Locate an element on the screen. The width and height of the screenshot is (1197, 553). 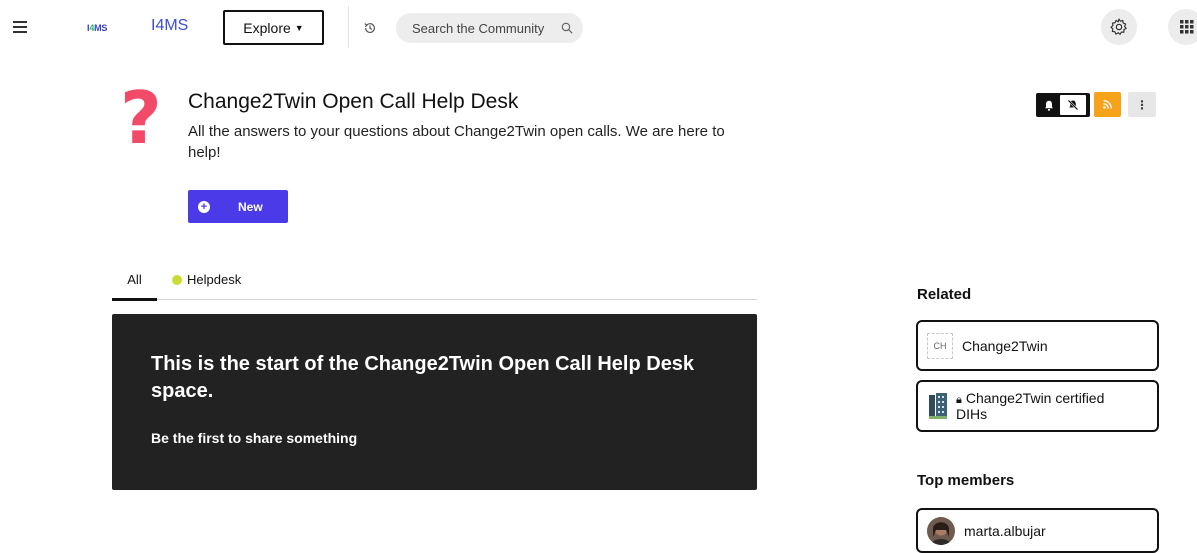
space-avatar: CH is located at coordinates (940, 345).